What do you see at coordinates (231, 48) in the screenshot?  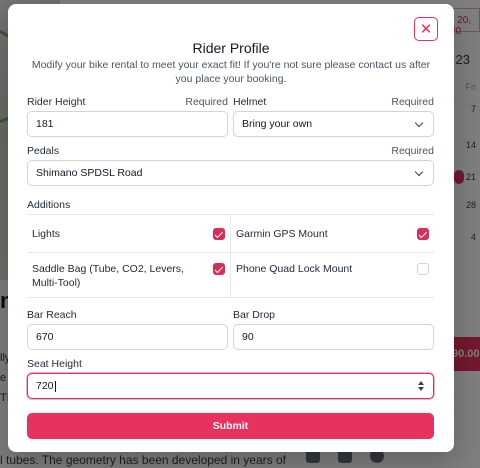 I see `modal-title: Rider Profile` at bounding box center [231, 48].